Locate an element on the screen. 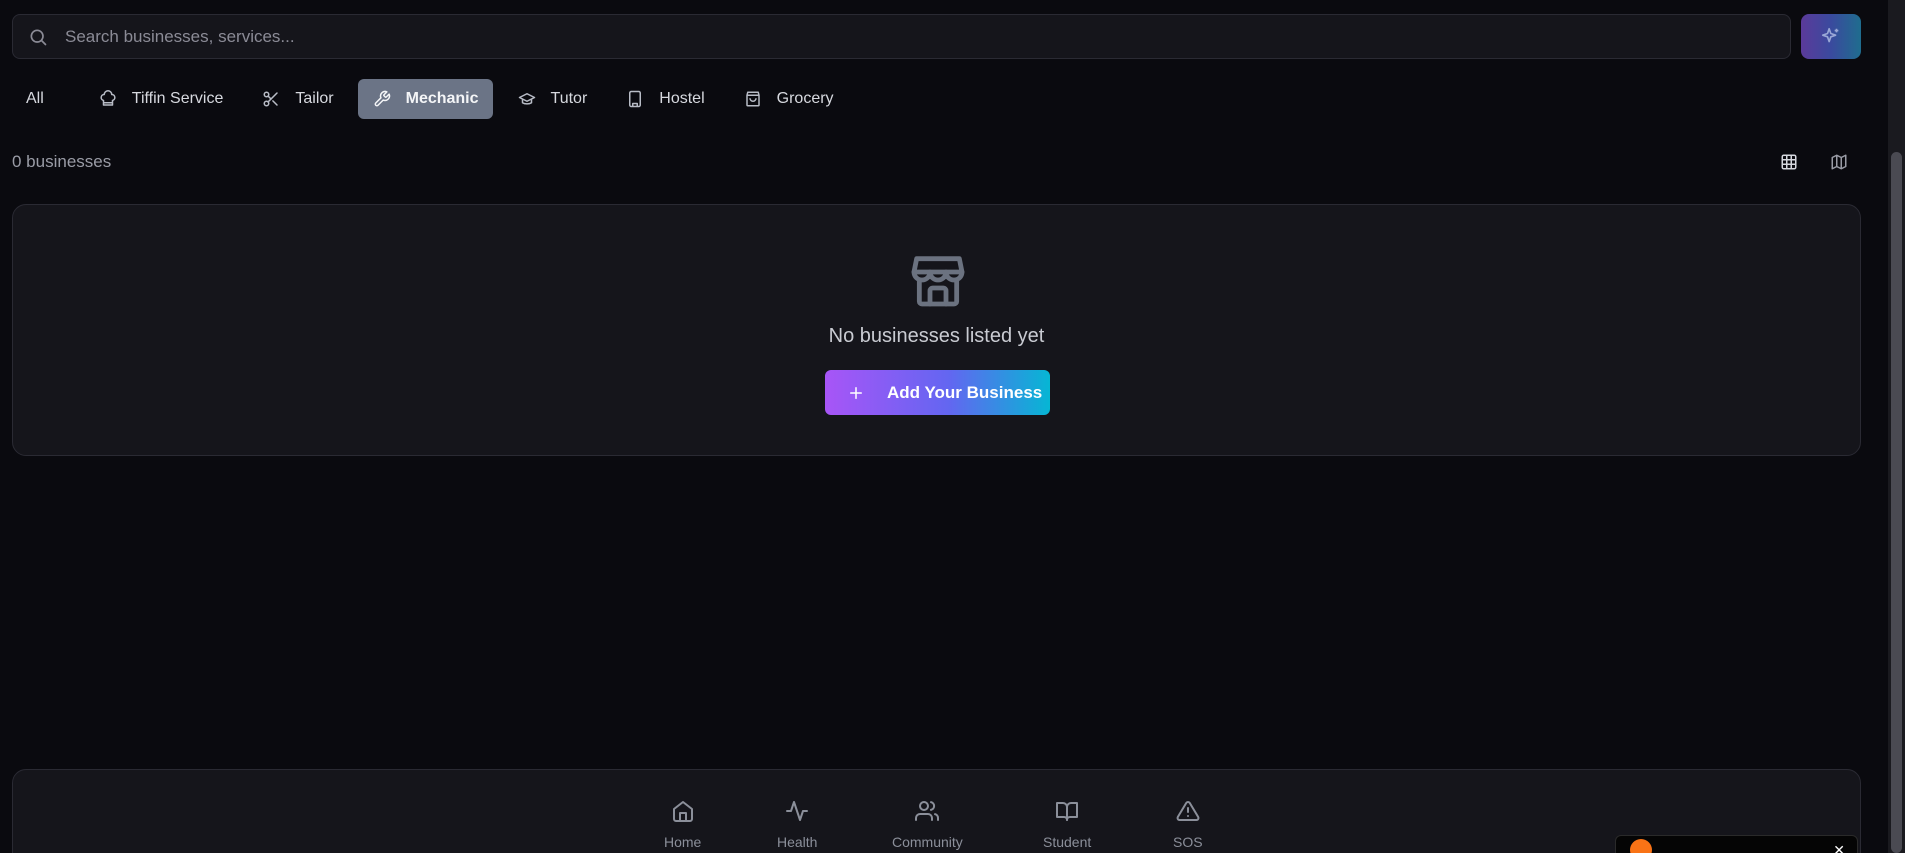 The image size is (1905, 853). book-open-icon is located at coordinates (1067, 811).